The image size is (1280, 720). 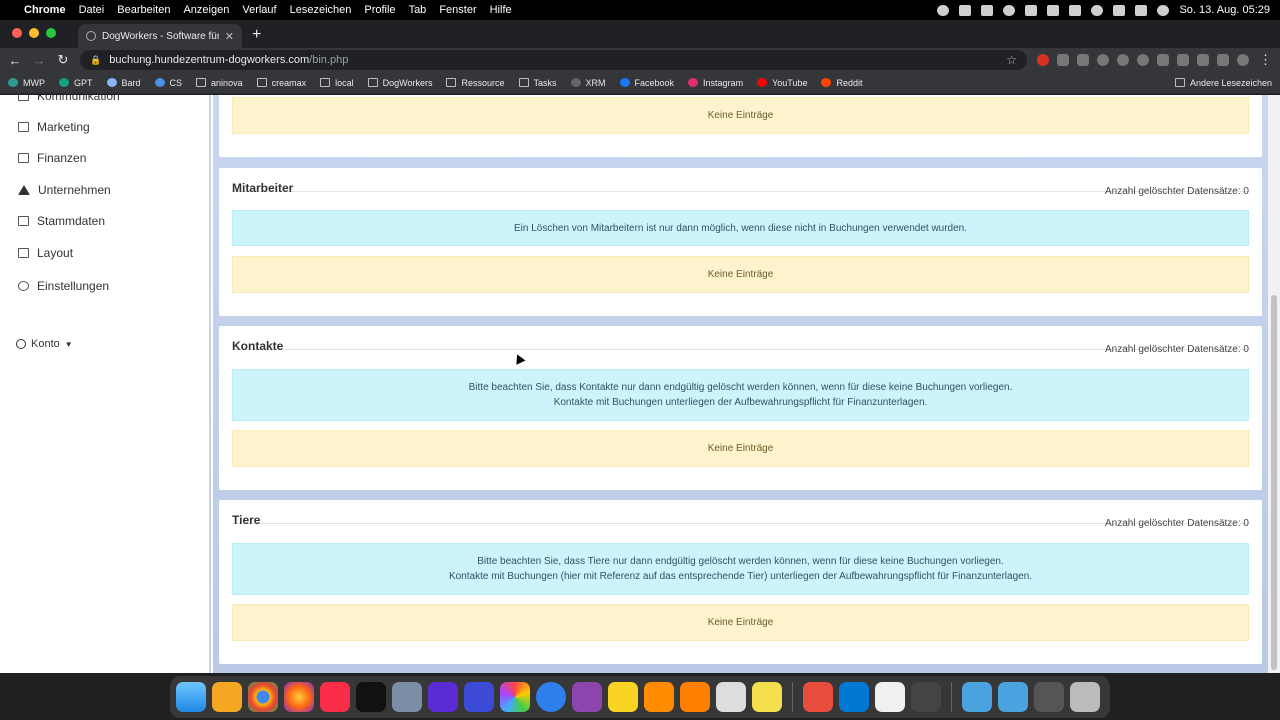 I want to click on mail-app-icon, so click(x=227, y=697).